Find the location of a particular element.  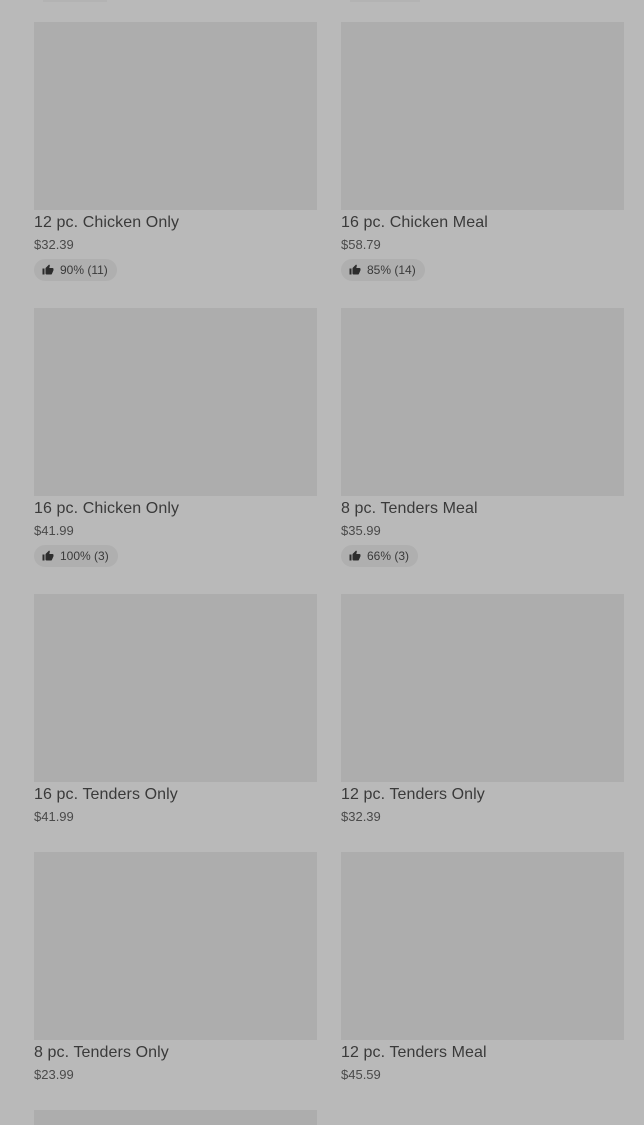

product-card: 12 pc. Tenders Meal $45.59 is located at coordinates (482, 967).